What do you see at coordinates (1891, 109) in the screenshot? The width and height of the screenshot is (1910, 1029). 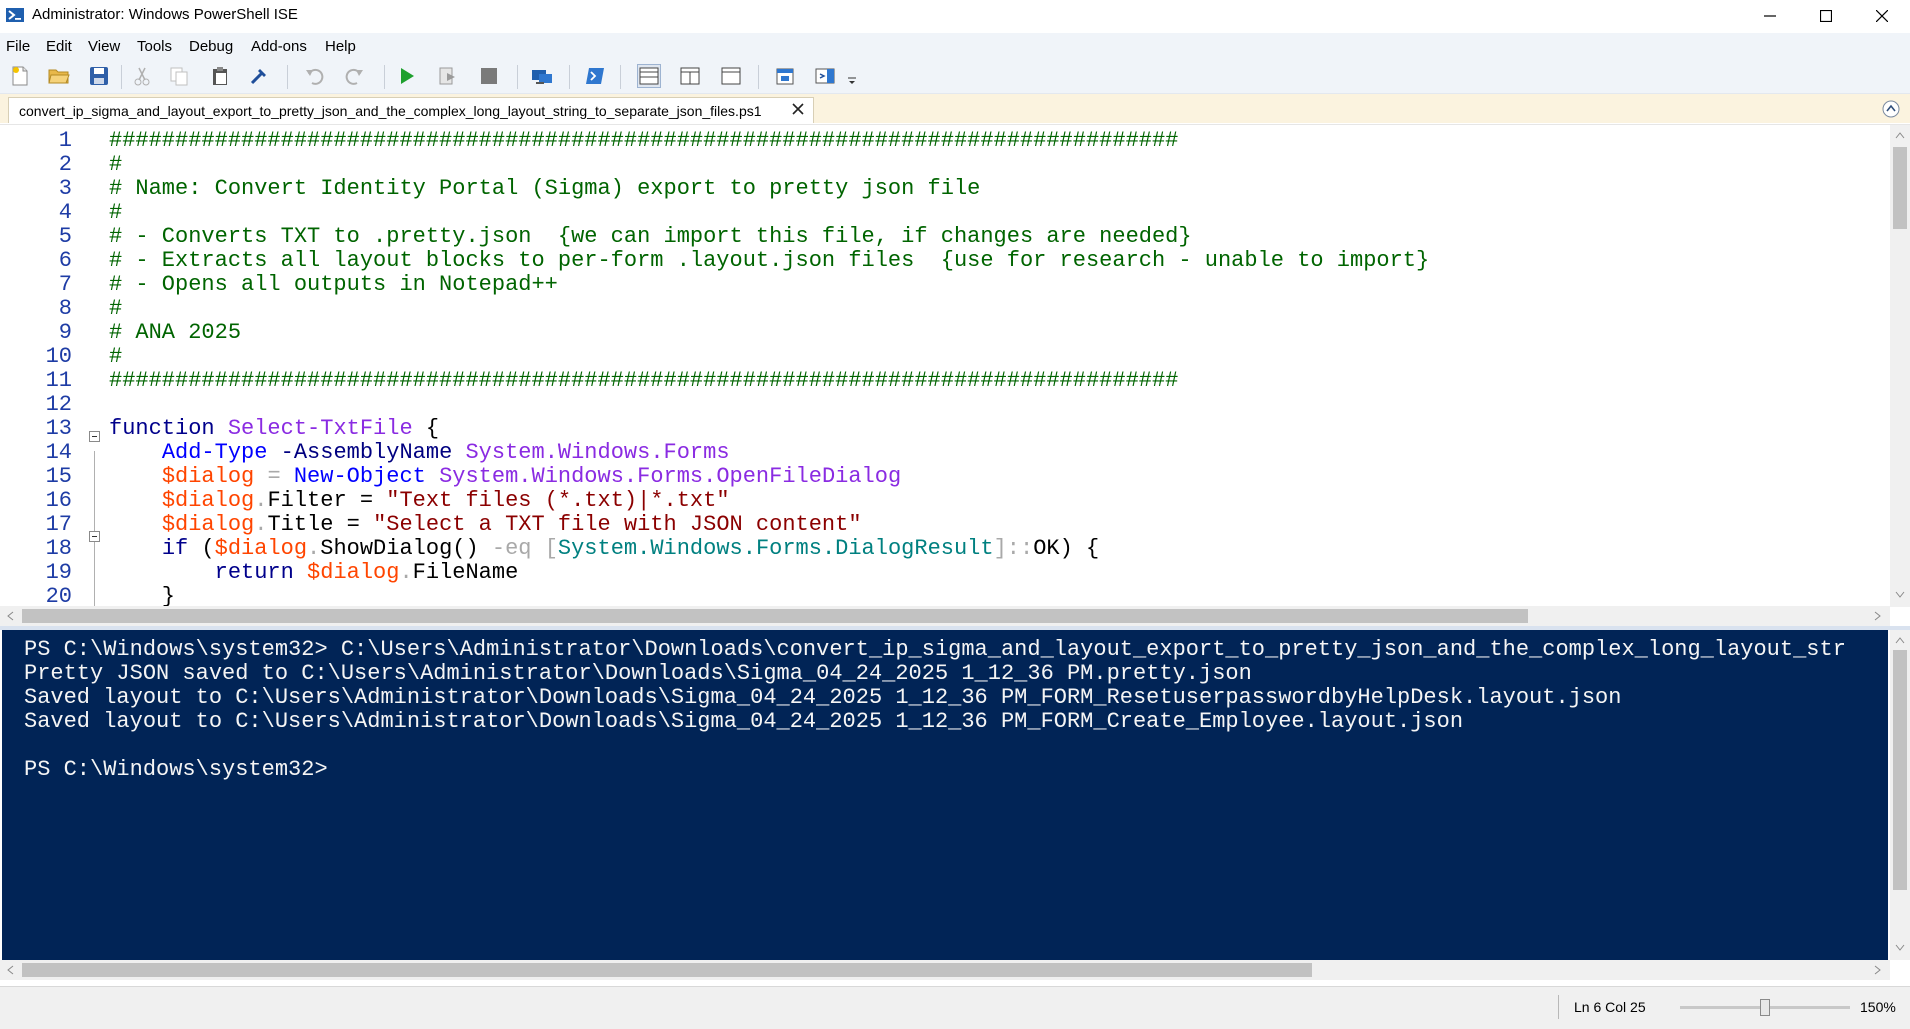 I see `collapse-script-pane-icon` at bounding box center [1891, 109].